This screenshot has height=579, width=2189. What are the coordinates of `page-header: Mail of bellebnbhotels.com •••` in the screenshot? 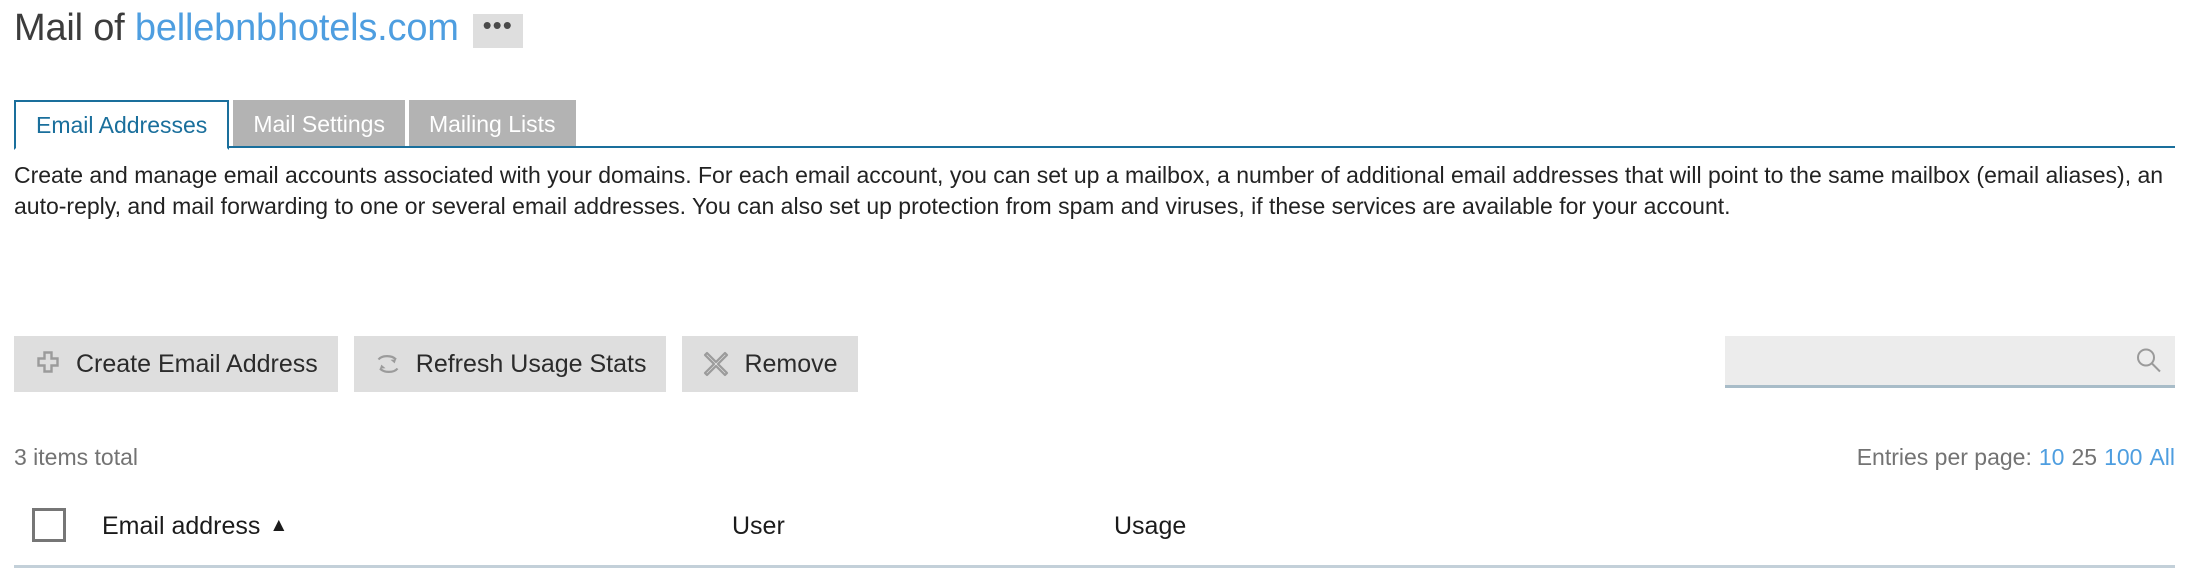 It's located at (268, 28).